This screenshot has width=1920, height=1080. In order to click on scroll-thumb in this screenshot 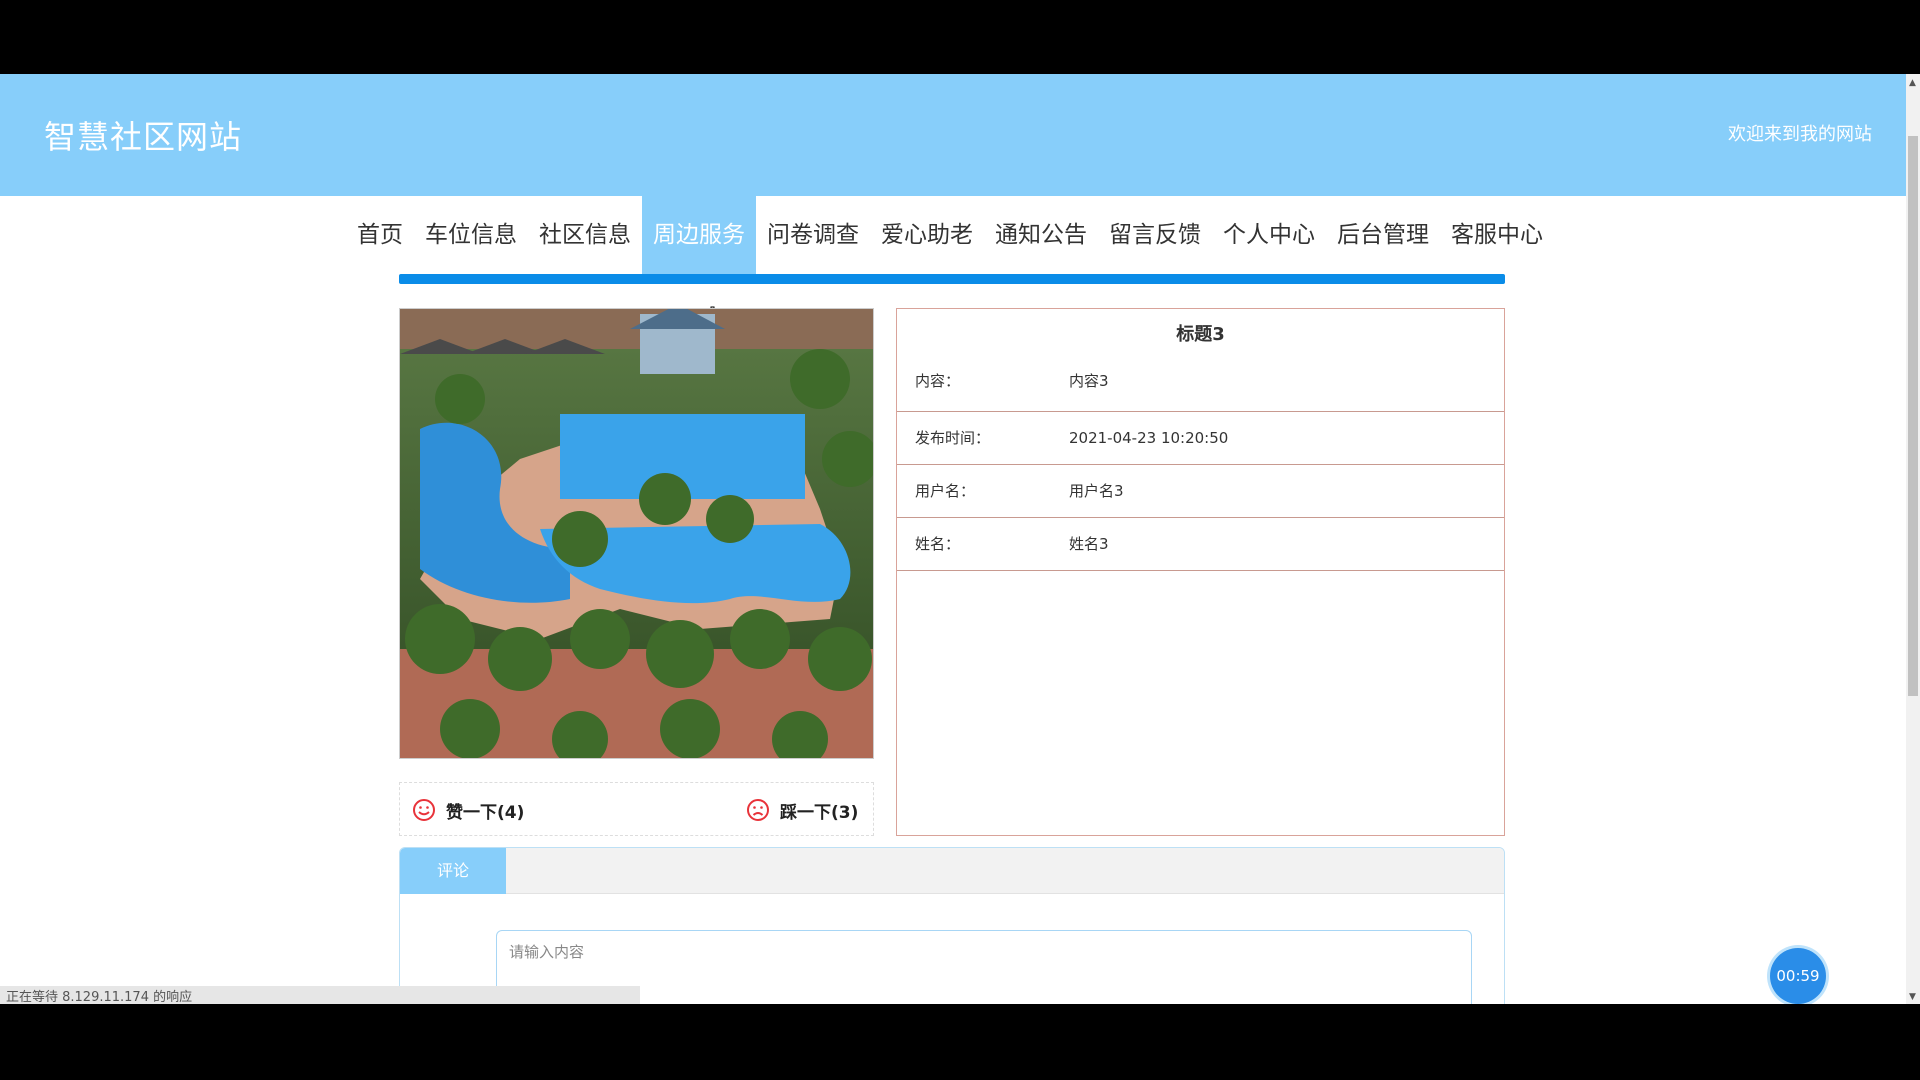, I will do `click(1913, 416)`.